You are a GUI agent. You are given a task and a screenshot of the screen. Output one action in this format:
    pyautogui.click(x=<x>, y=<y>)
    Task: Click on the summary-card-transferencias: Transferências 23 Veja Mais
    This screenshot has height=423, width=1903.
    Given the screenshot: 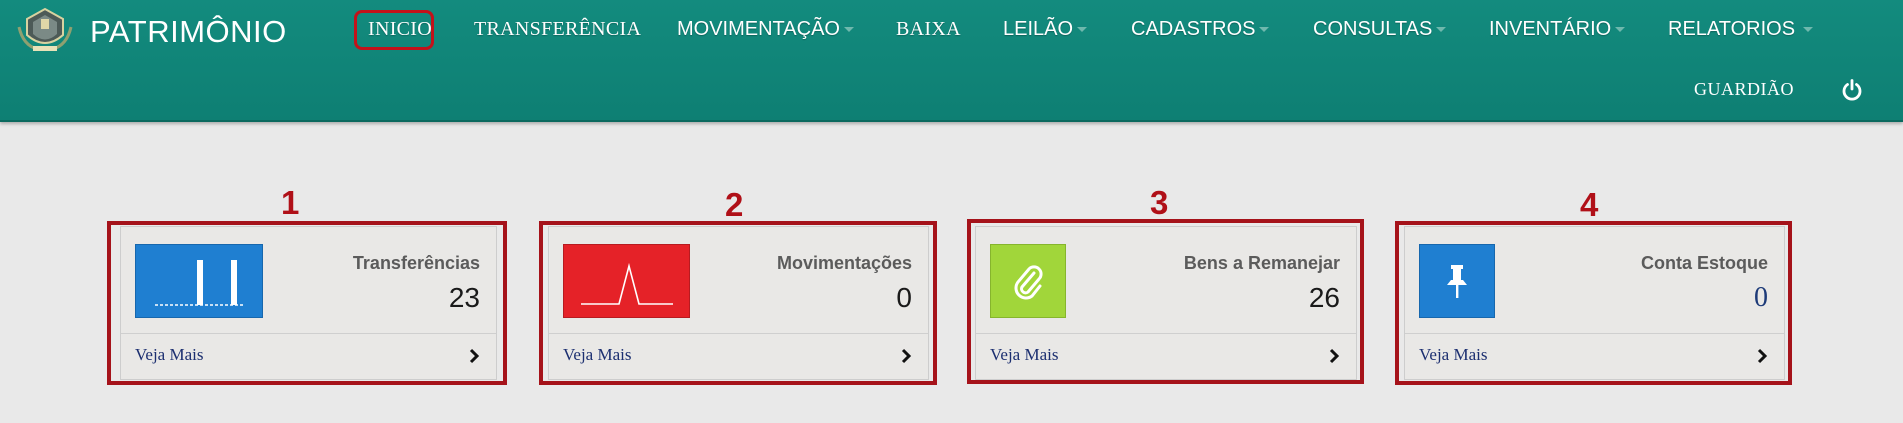 What is the action you would take?
    pyautogui.click(x=308, y=303)
    